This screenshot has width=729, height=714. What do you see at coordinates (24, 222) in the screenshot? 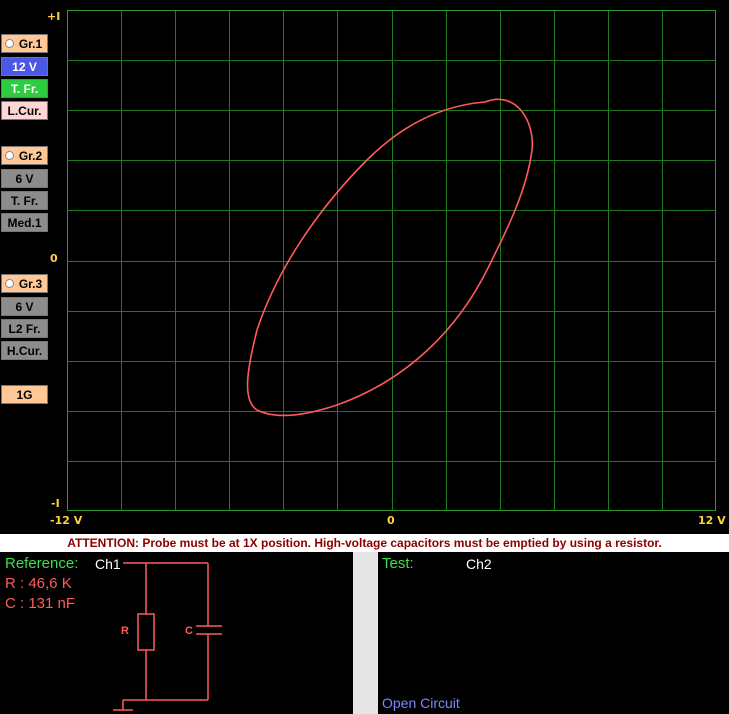
I see `group-2-current-button: Med.1` at bounding box center [24, 222].